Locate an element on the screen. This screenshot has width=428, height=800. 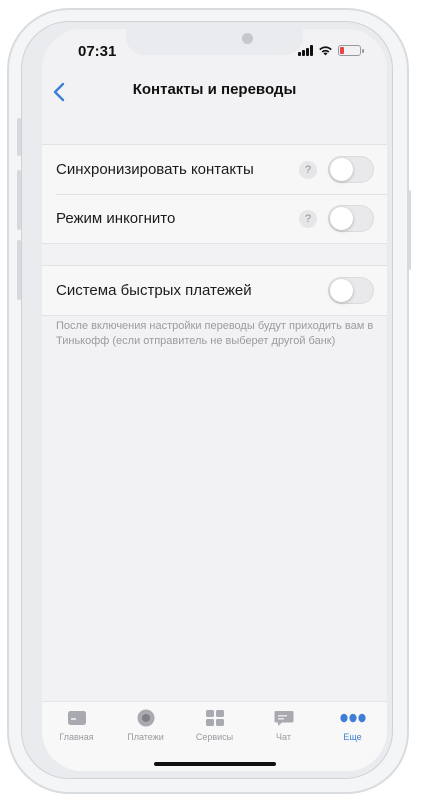
tab-label: Платежи is located at coordinates (145, 737).